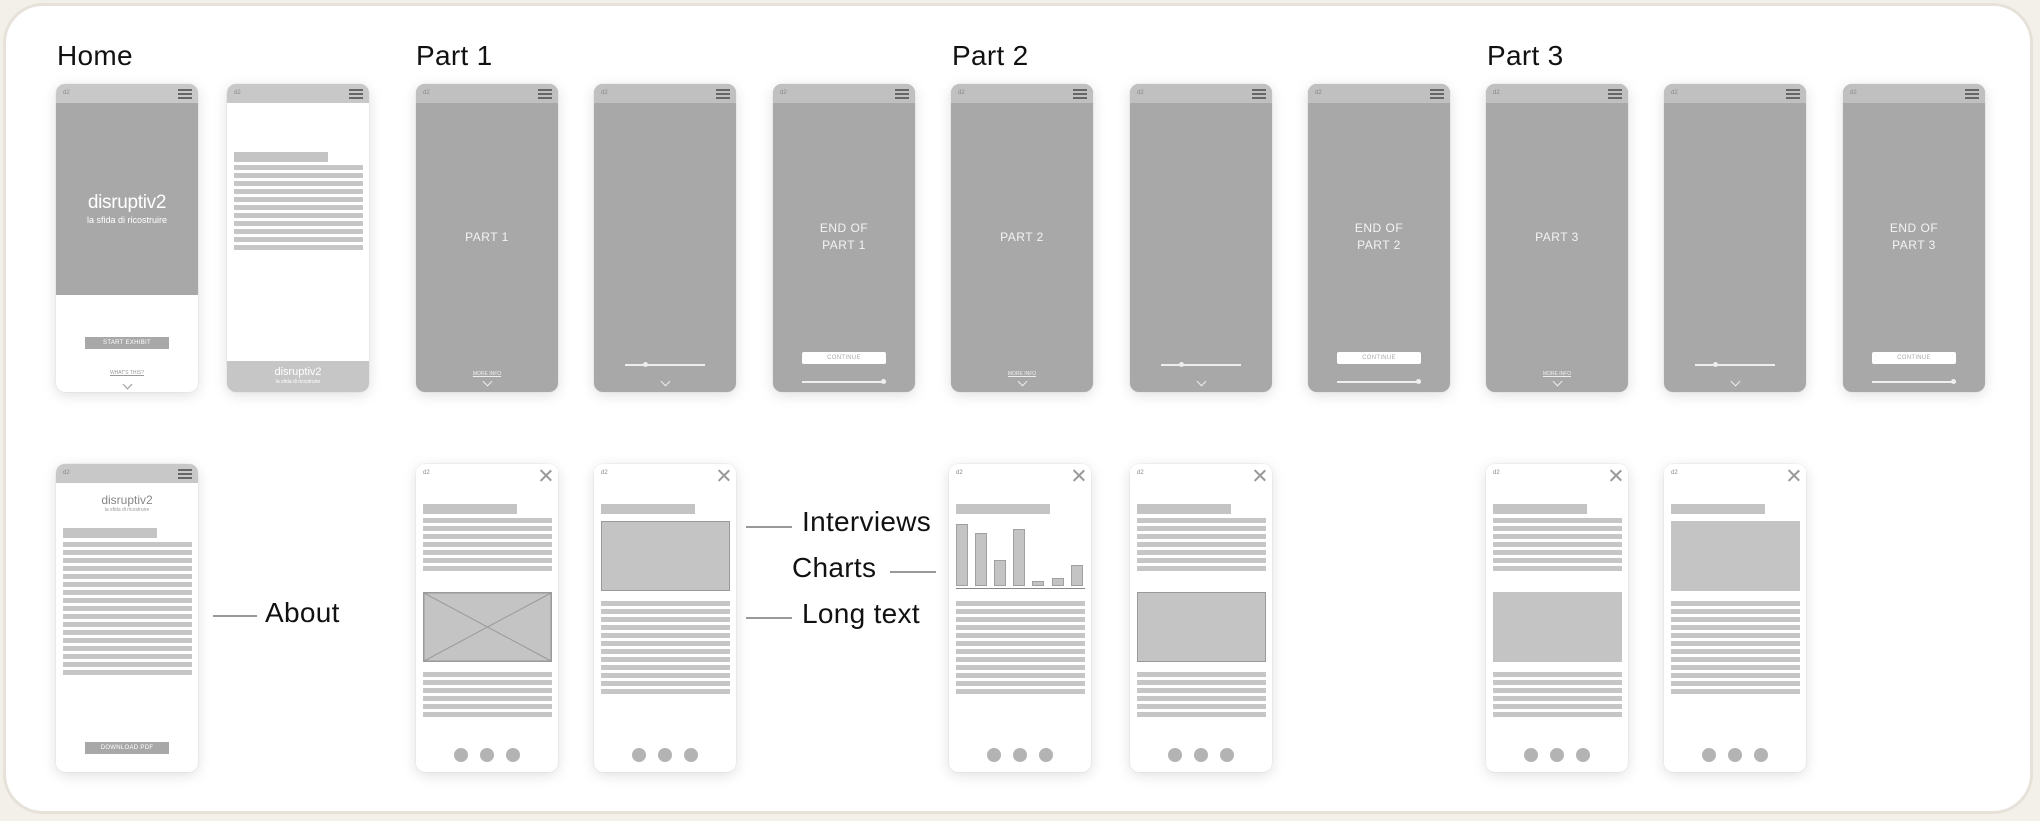  What do you see at coordinates (127, 748) in the screenshot?
I see `download-pdf-button: DOWNLOAD PDF` at bounding box center [127, 748].